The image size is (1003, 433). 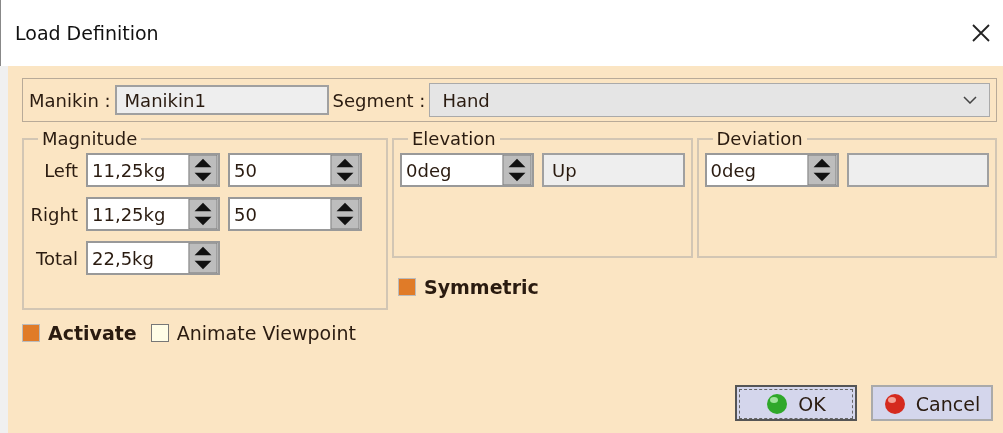 What do you see at coordinates (90, 138) in the screenshot?
I see `group-title: Magnitude` at bounding box center [90, 138].